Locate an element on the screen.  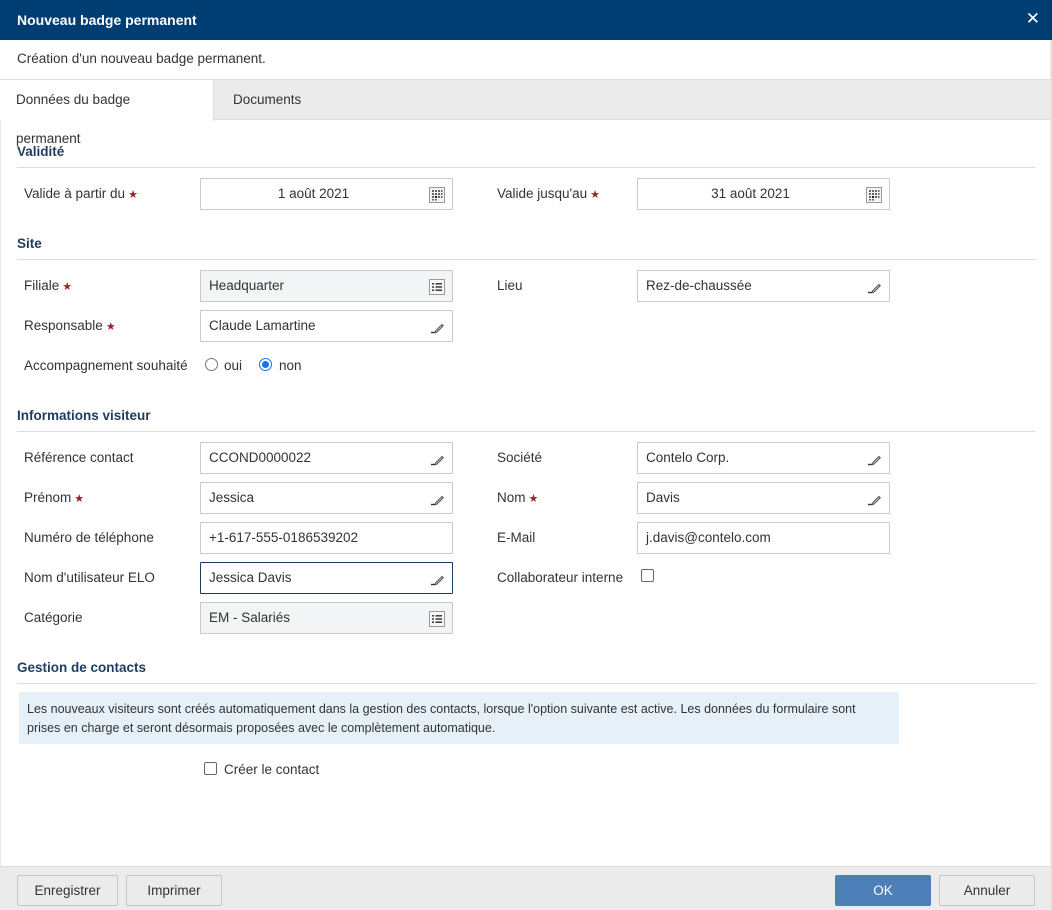
branch-label-text: Filiale is located at coordinates (42, 285).